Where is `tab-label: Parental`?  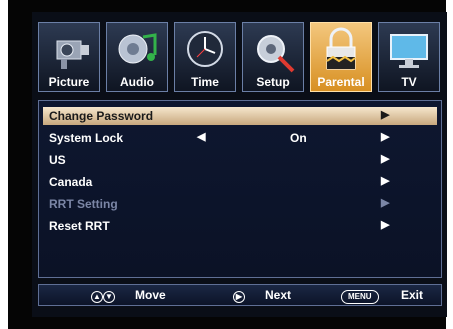 tab-label: Parental is located at coordinates (341, 82).